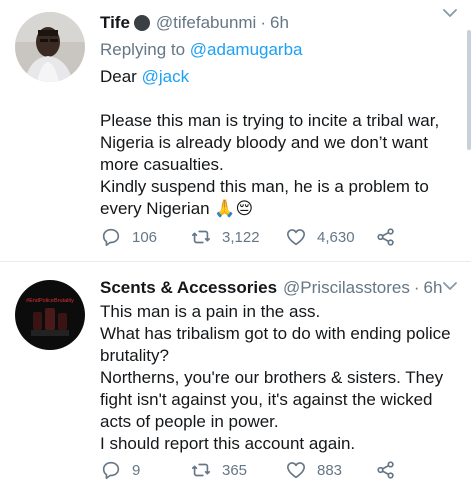 This screenshot has width=471, height=500. I want to click on replying-to: Replying to @adamugarba, so click(280, 50).